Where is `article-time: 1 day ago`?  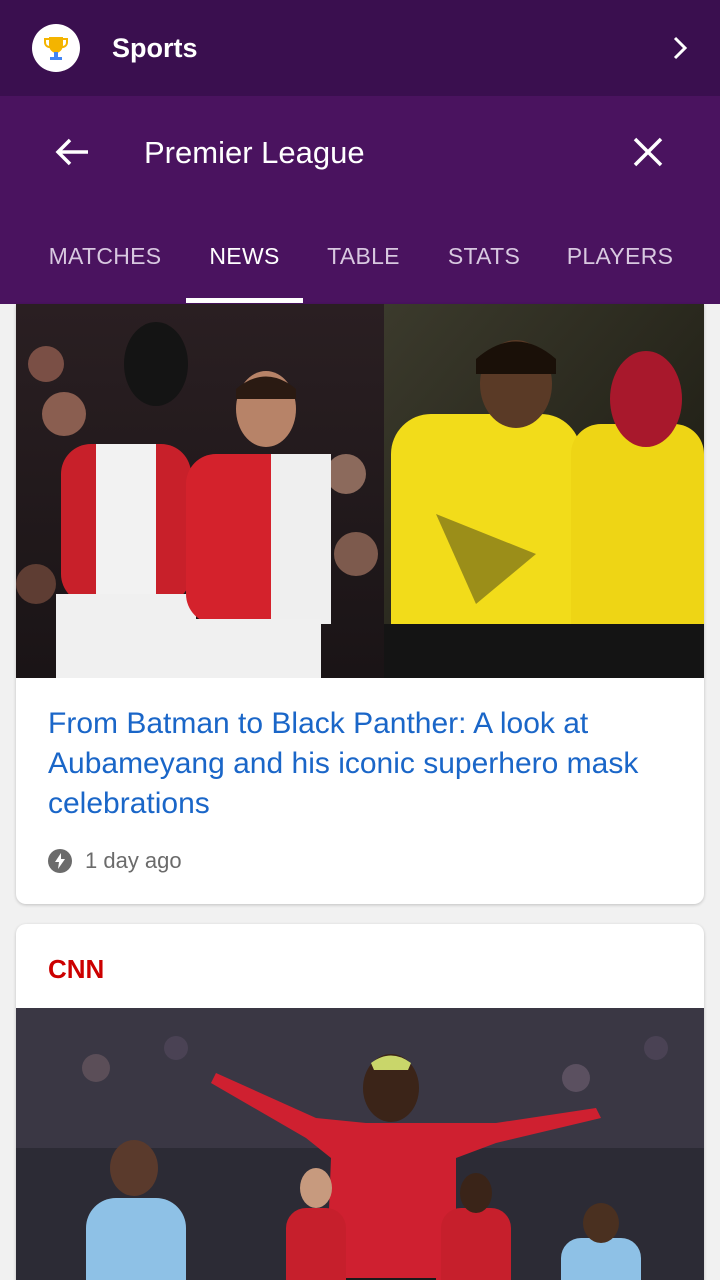
article-time: 1 day ago is located at coordinates (133, 860).